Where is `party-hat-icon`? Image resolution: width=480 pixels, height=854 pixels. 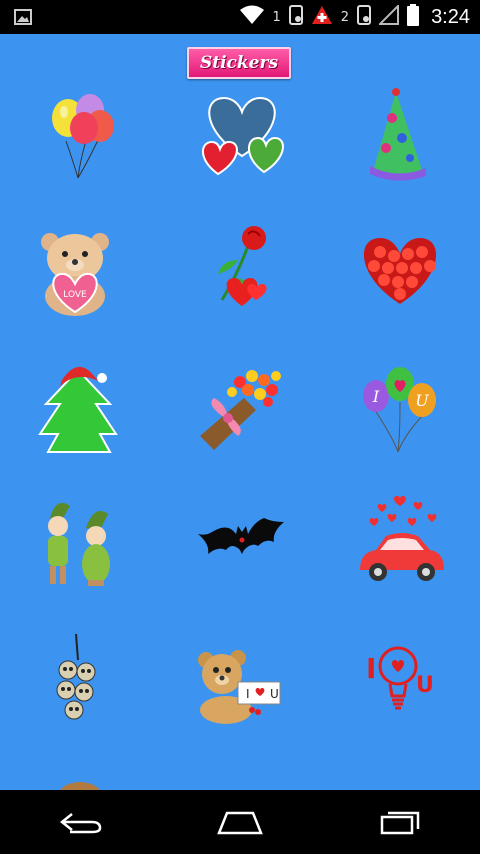
party-hat-icon is located at coordinates (402, 136).